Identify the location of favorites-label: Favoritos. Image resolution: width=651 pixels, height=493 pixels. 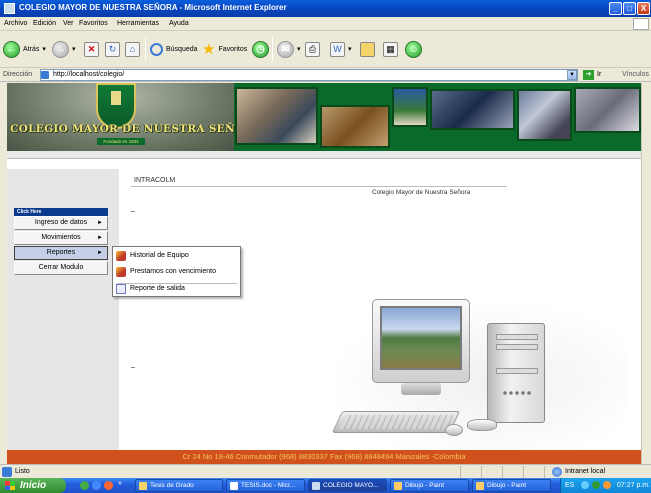
(233, 49).